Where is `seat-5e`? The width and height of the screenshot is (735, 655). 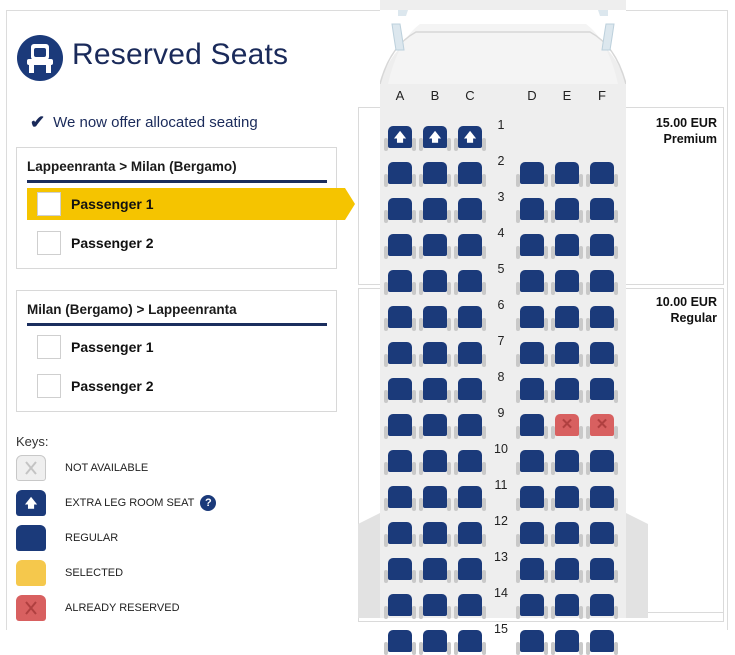
seat-5e is located at coordinates (567, 282).